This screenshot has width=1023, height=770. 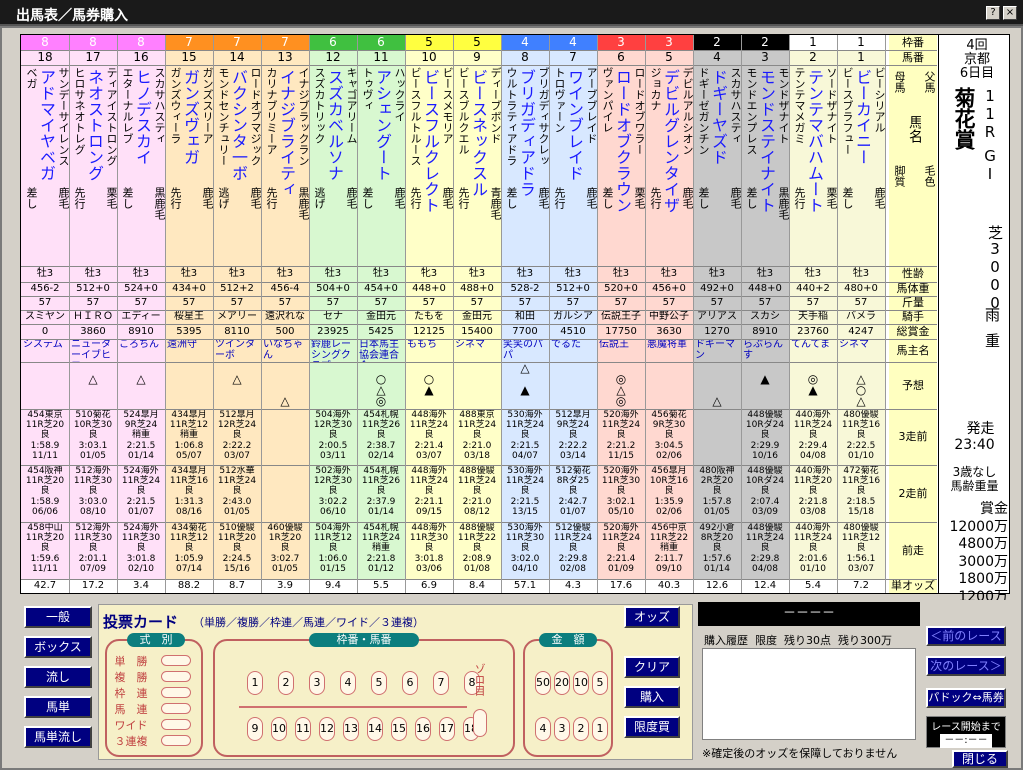 What do you see at coordinates (814, 141) in the screenshot?
I see `horse-name: テンテマバハムート` at bounding box center [814, 141].